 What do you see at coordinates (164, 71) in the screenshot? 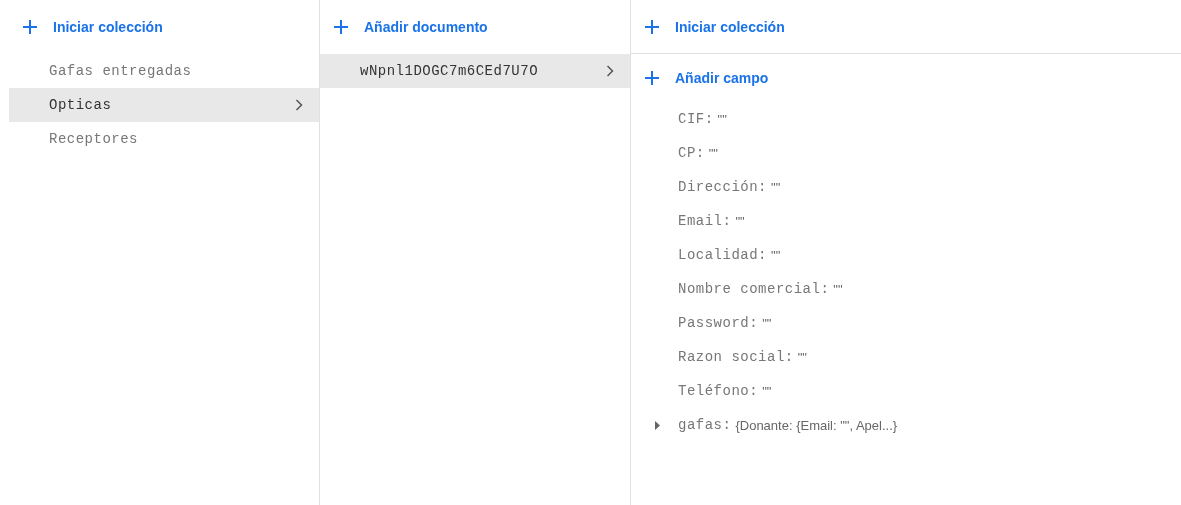
I see `list-item: Gafas entregadas` at bounding box center [164, 71].